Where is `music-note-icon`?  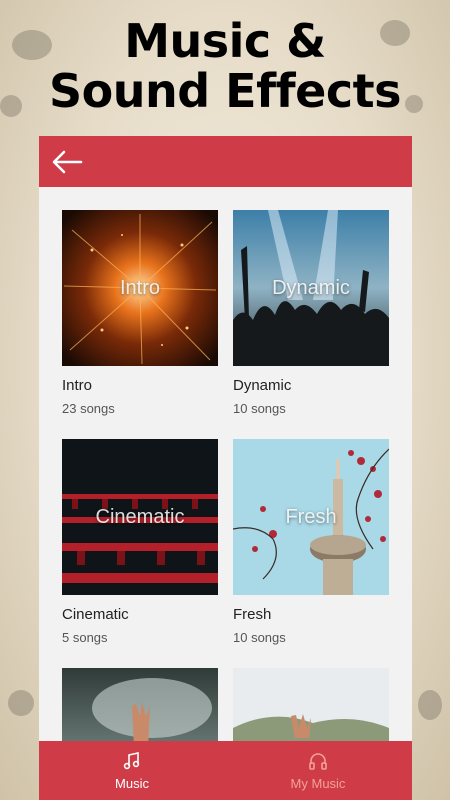 music-note-icon is located at coordinates (131, 761).